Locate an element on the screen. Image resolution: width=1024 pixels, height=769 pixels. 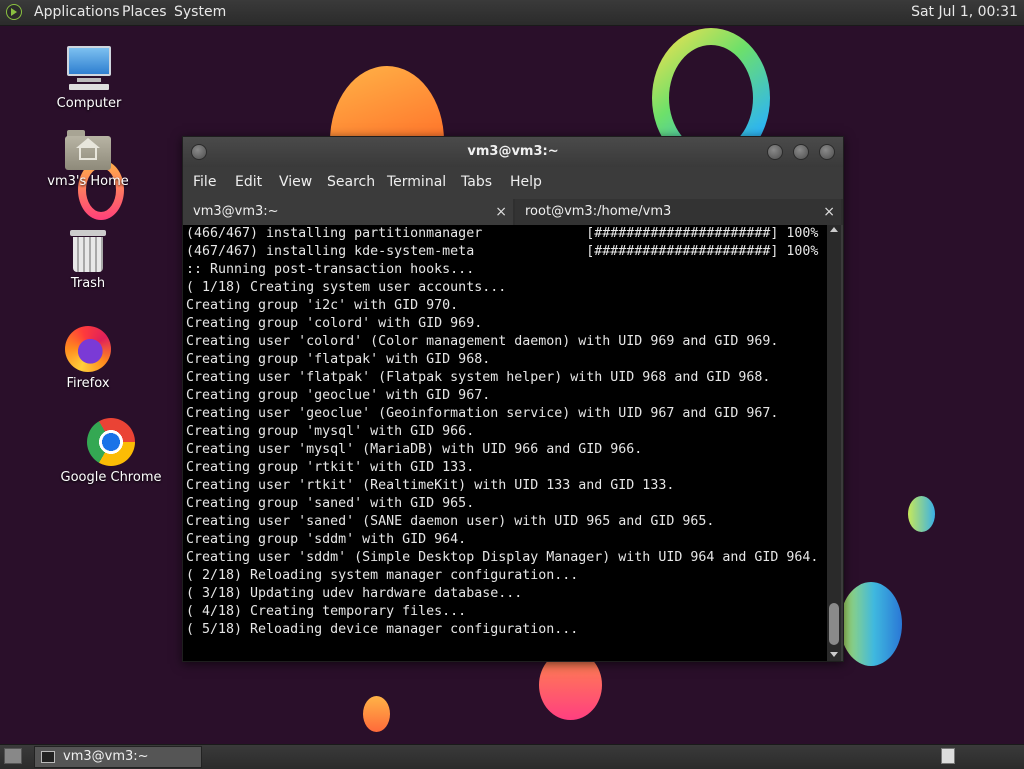
desktop-icon-home: vm3's Home is located at coordinates (88, 159).